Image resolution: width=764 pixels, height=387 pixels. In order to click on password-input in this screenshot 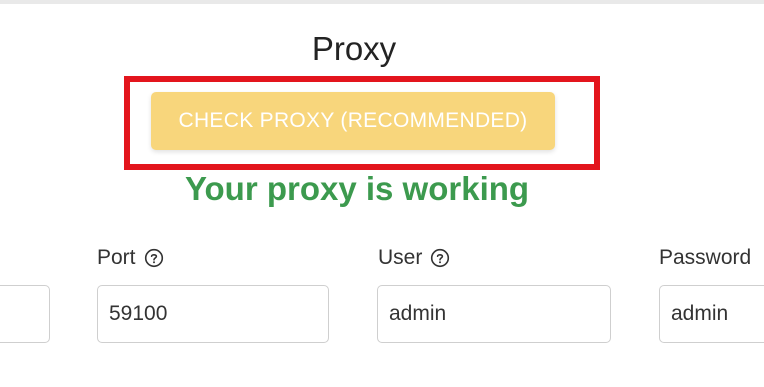, I will do `click(711, 314)`.